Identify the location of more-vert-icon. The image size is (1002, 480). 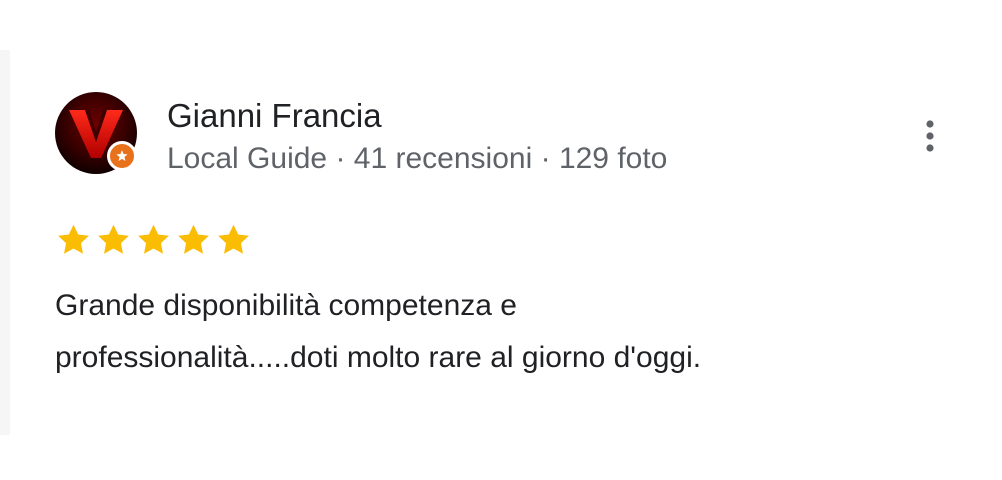
(930, 136).